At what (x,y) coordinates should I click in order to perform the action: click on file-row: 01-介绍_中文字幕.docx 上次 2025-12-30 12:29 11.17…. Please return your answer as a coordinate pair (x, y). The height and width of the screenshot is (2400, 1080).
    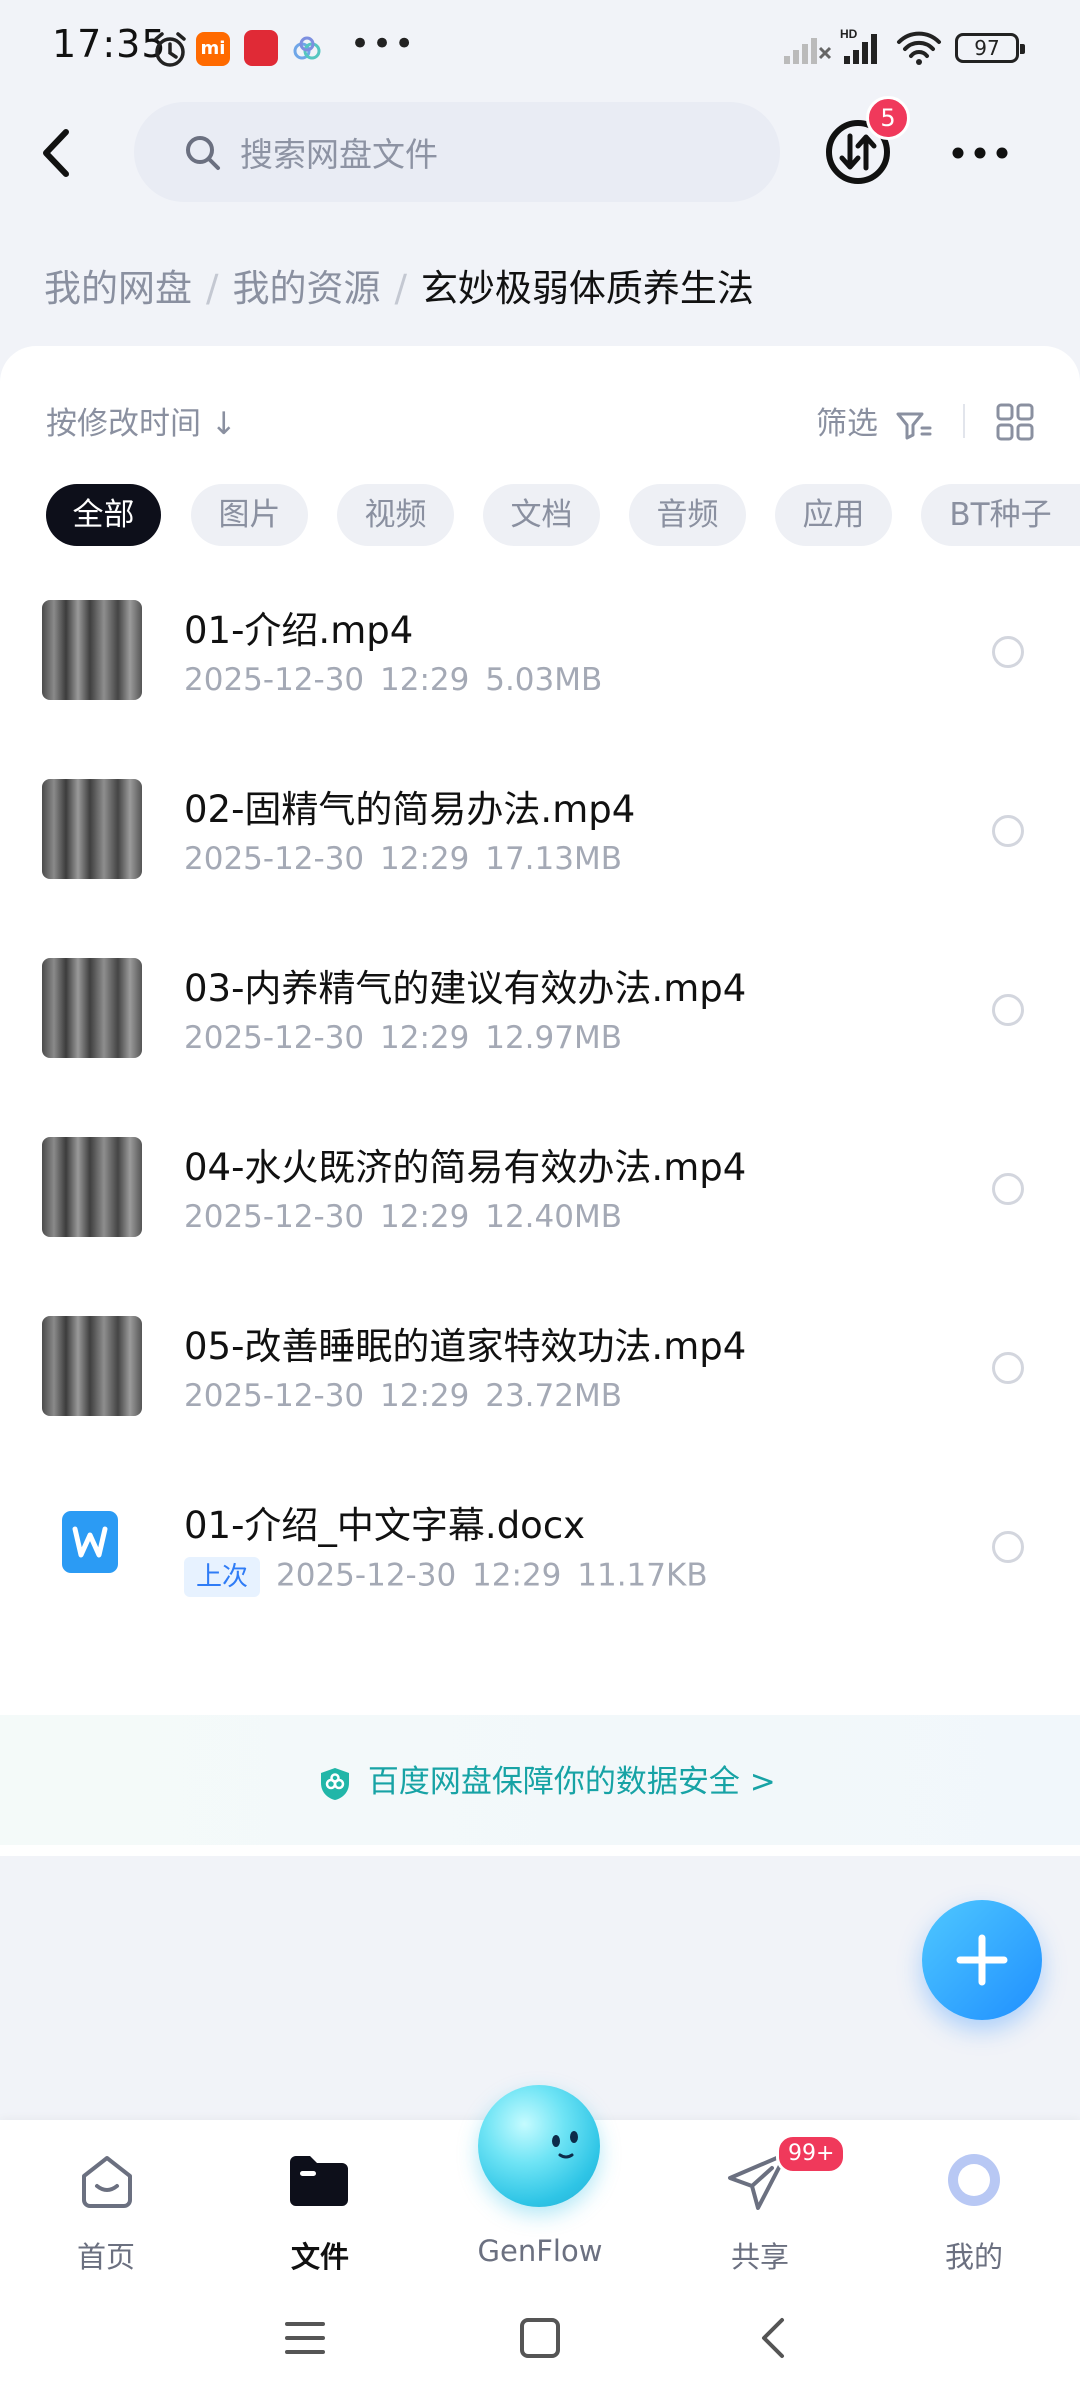
    Looking at the image, I should click on (540, 1584).